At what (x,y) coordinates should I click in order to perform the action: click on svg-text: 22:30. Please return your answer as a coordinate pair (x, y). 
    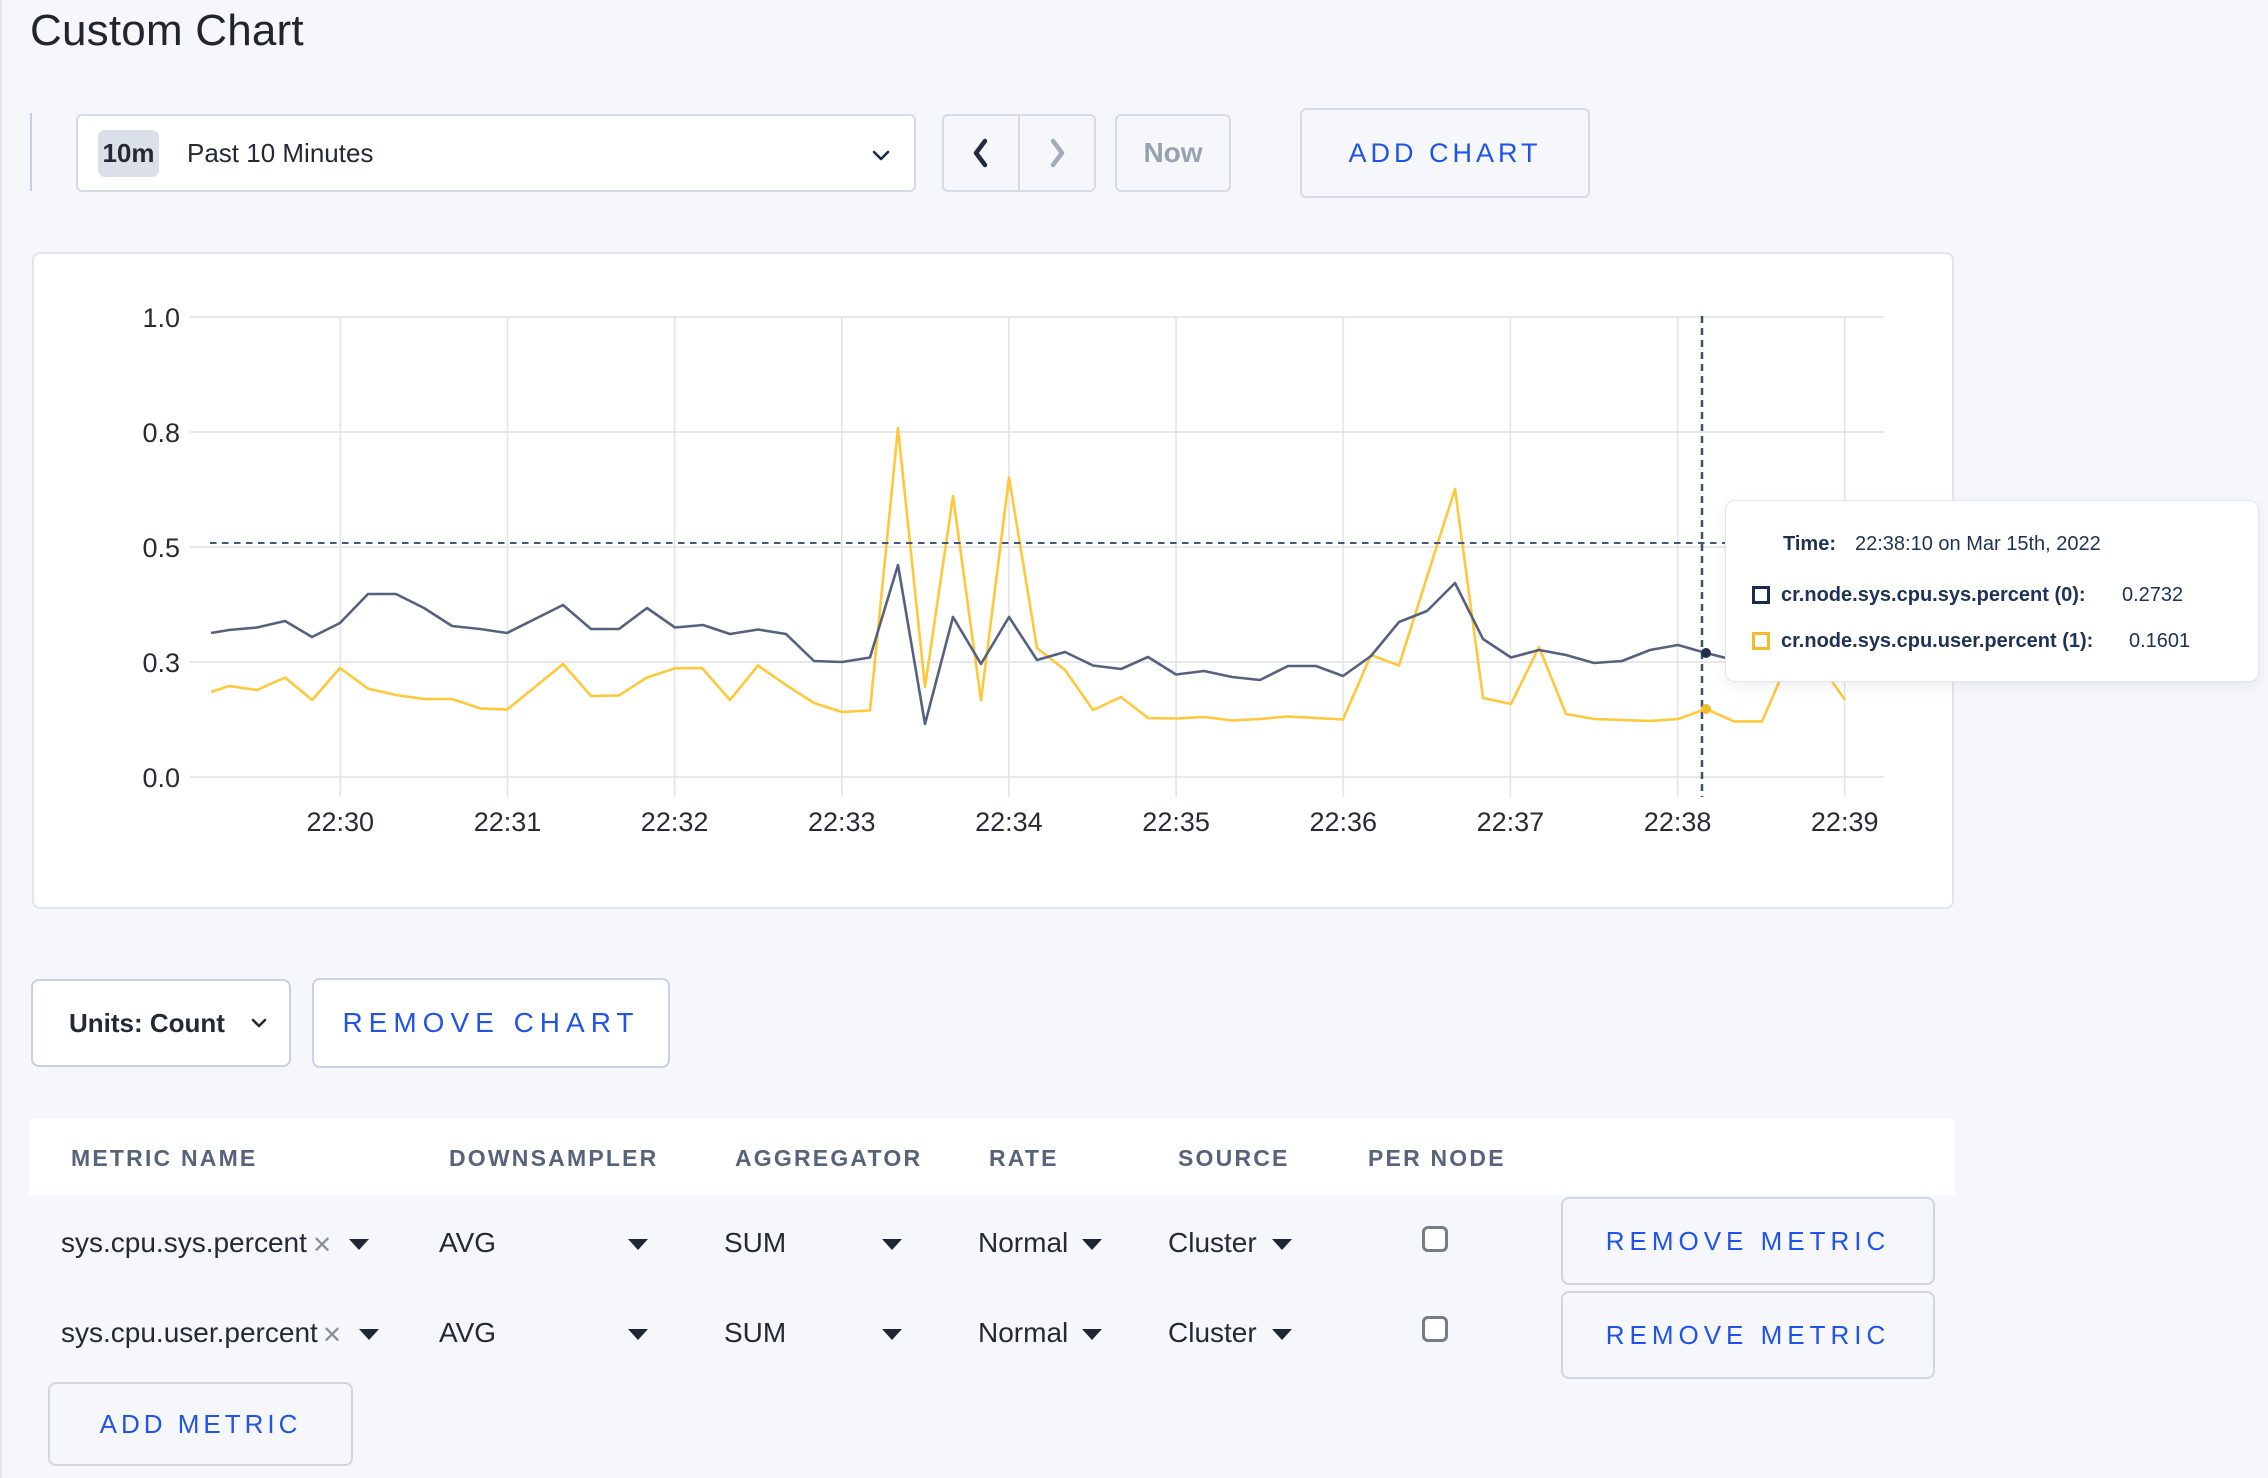
    Looking at the image, I should click on (341, 822).